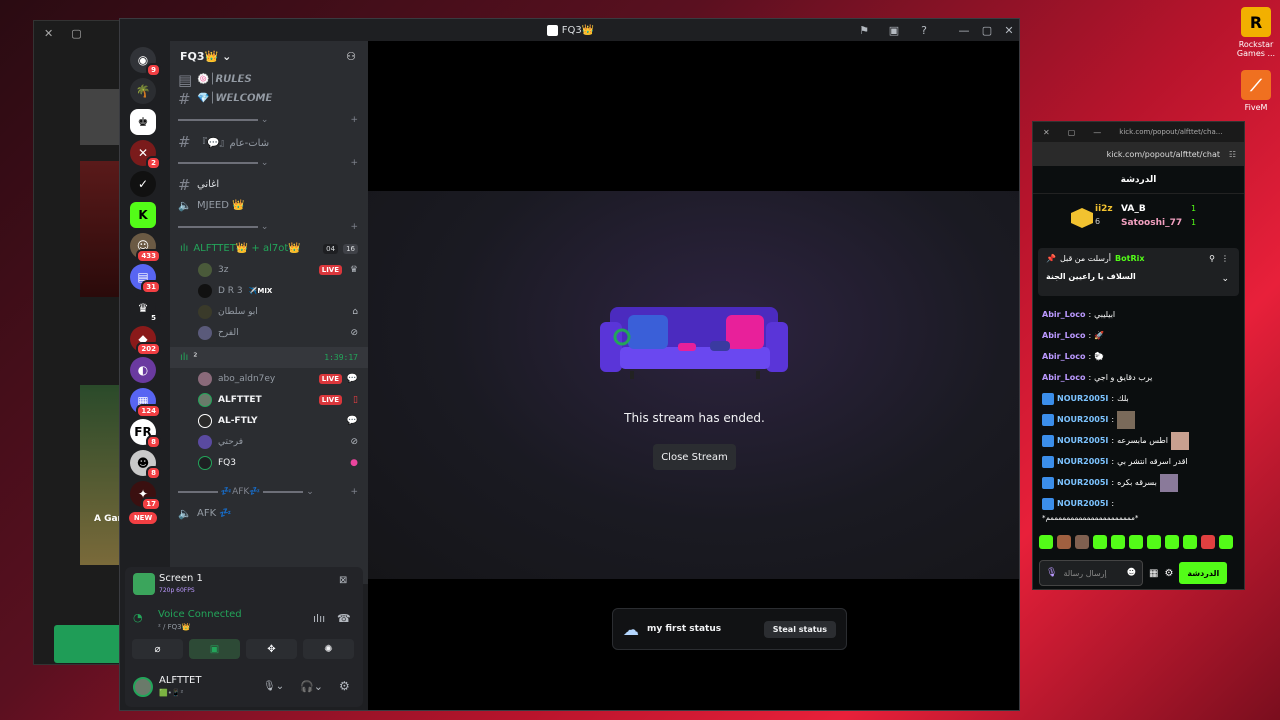 Image resolution: width=1280 pixels, height=720 pixels. I want to click on voice-location: ² / FQ3👑, so click(174, 627).